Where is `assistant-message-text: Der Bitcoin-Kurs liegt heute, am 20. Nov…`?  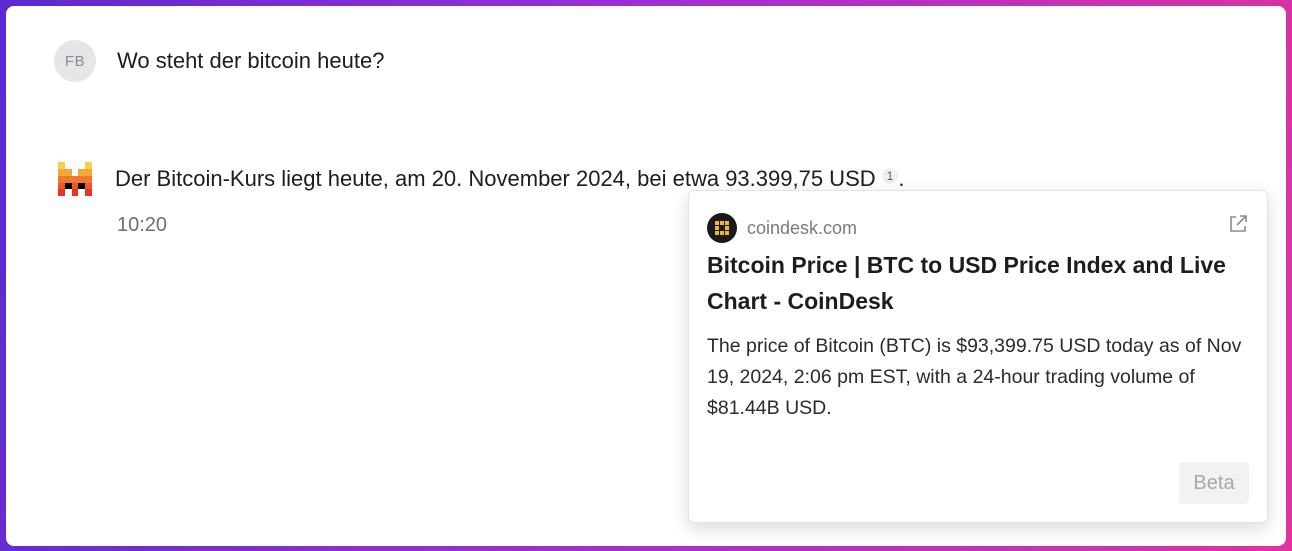 assistant-message-text: Der Bitcoin-Kurs liegt heute, am 20. Nov… is located at coordinates (495, 178).